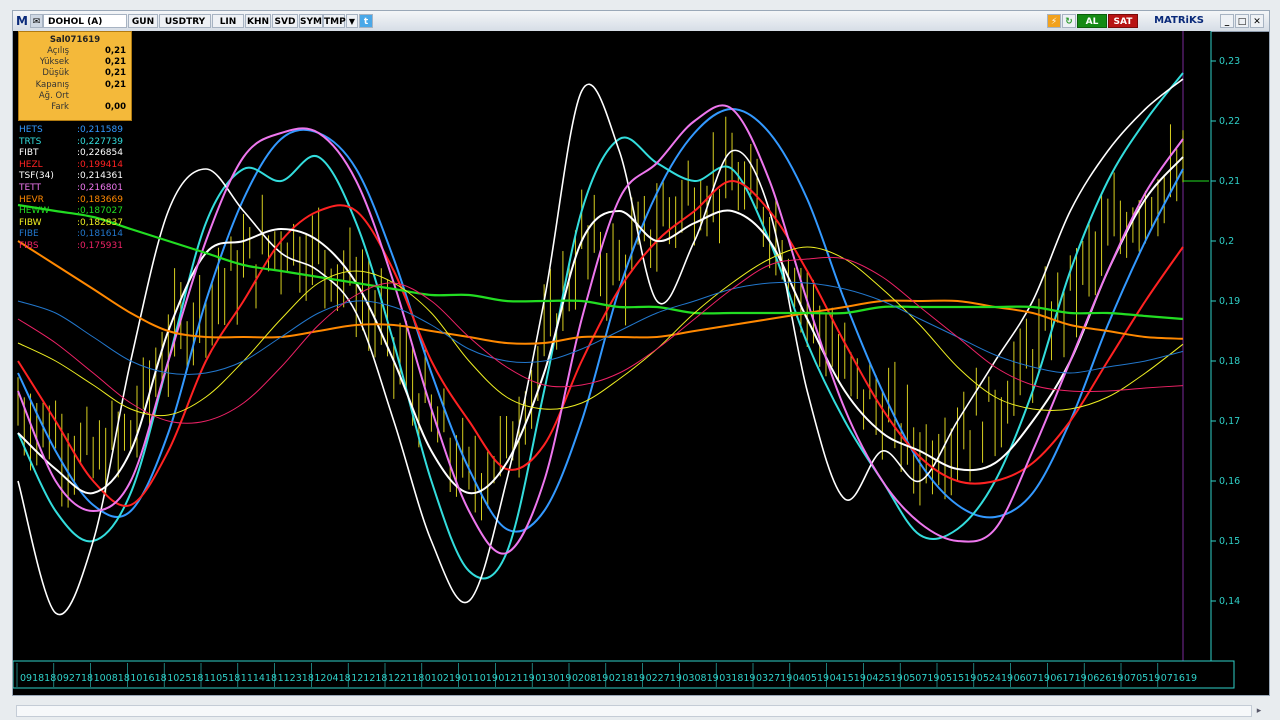 The width and height of the screenshot is (1280, 720). I want to click on legend-item: FIBE :0,181614, so click(84, 235).